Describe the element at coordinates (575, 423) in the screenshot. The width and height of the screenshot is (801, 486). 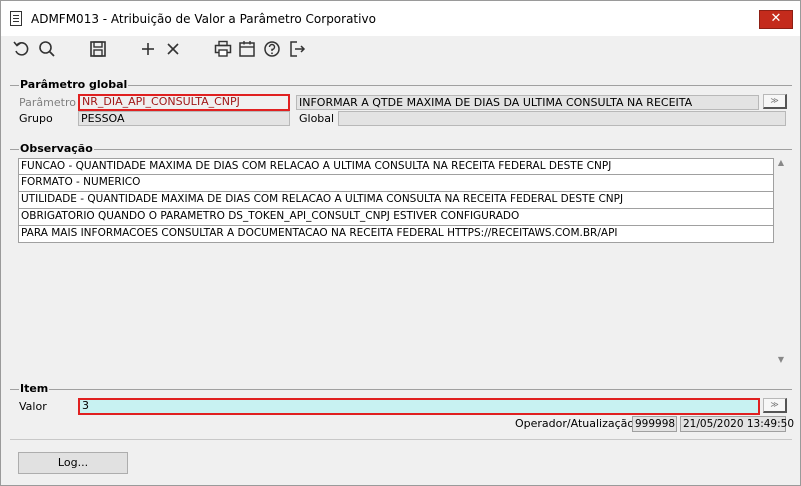
I see `operador-atualizacao-label: Operador/Atualização` at that location.